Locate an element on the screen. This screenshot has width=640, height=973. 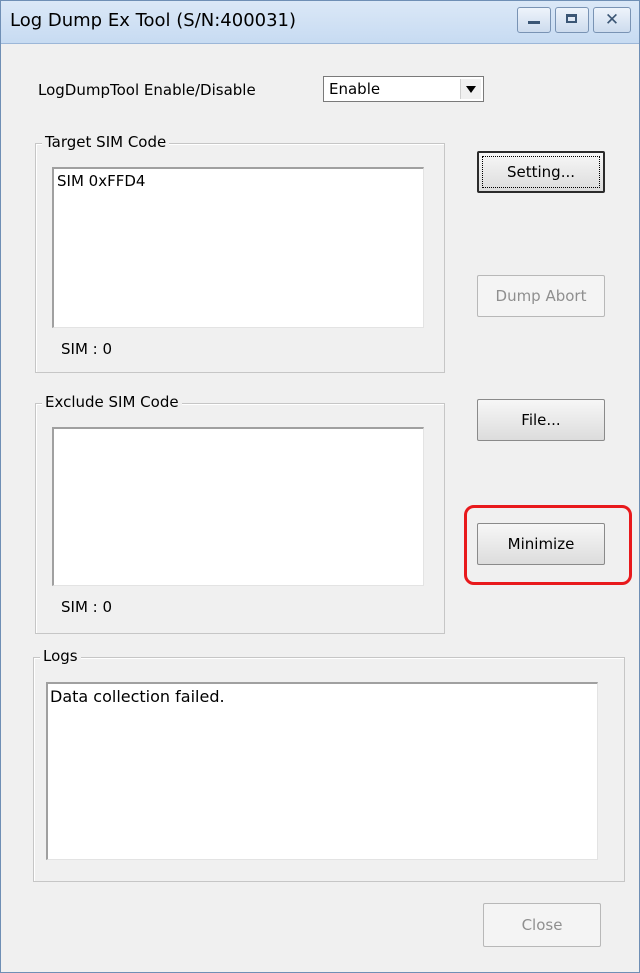
maximize-icon is located at coordinates (571, 18).